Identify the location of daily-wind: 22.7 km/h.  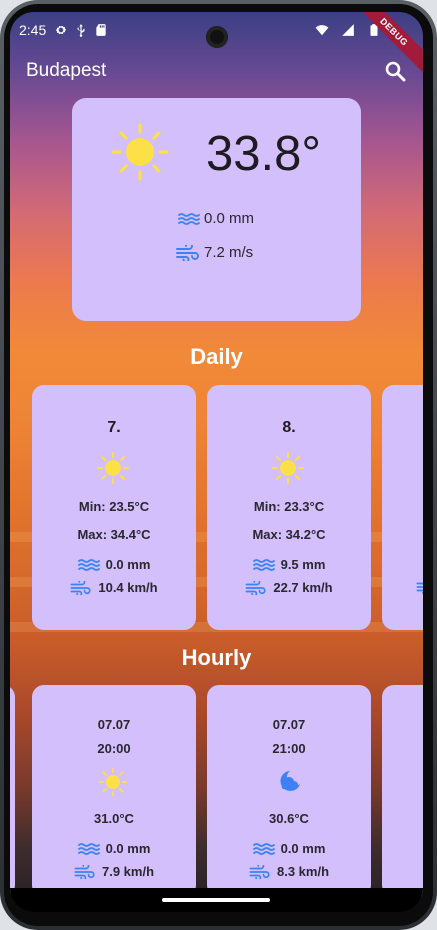
(303, 587).